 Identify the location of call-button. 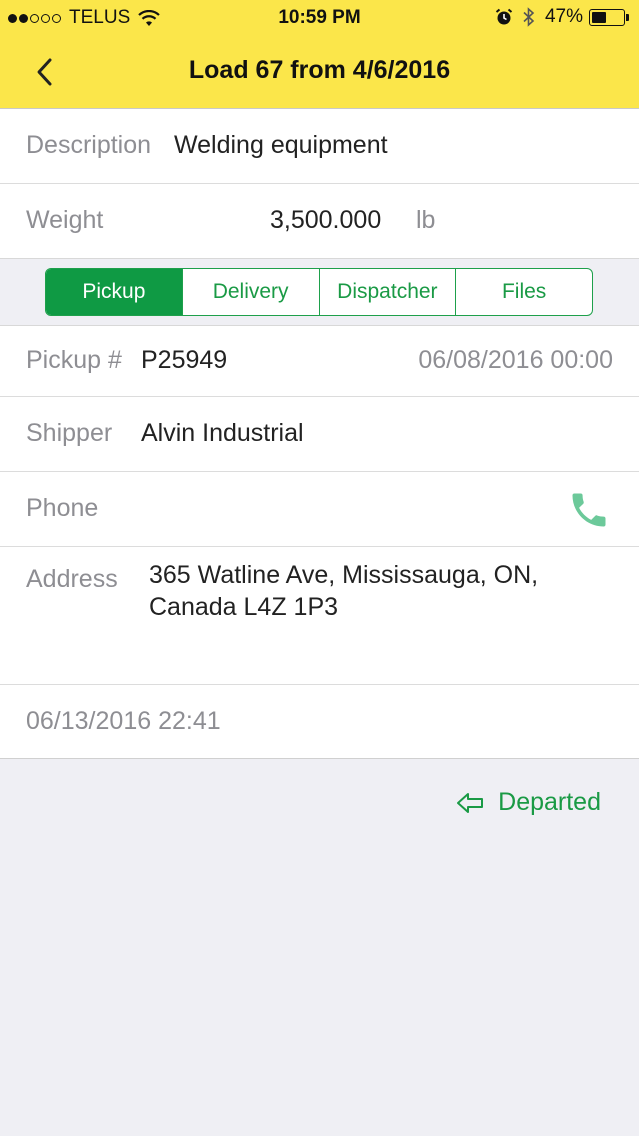
(589, 510).